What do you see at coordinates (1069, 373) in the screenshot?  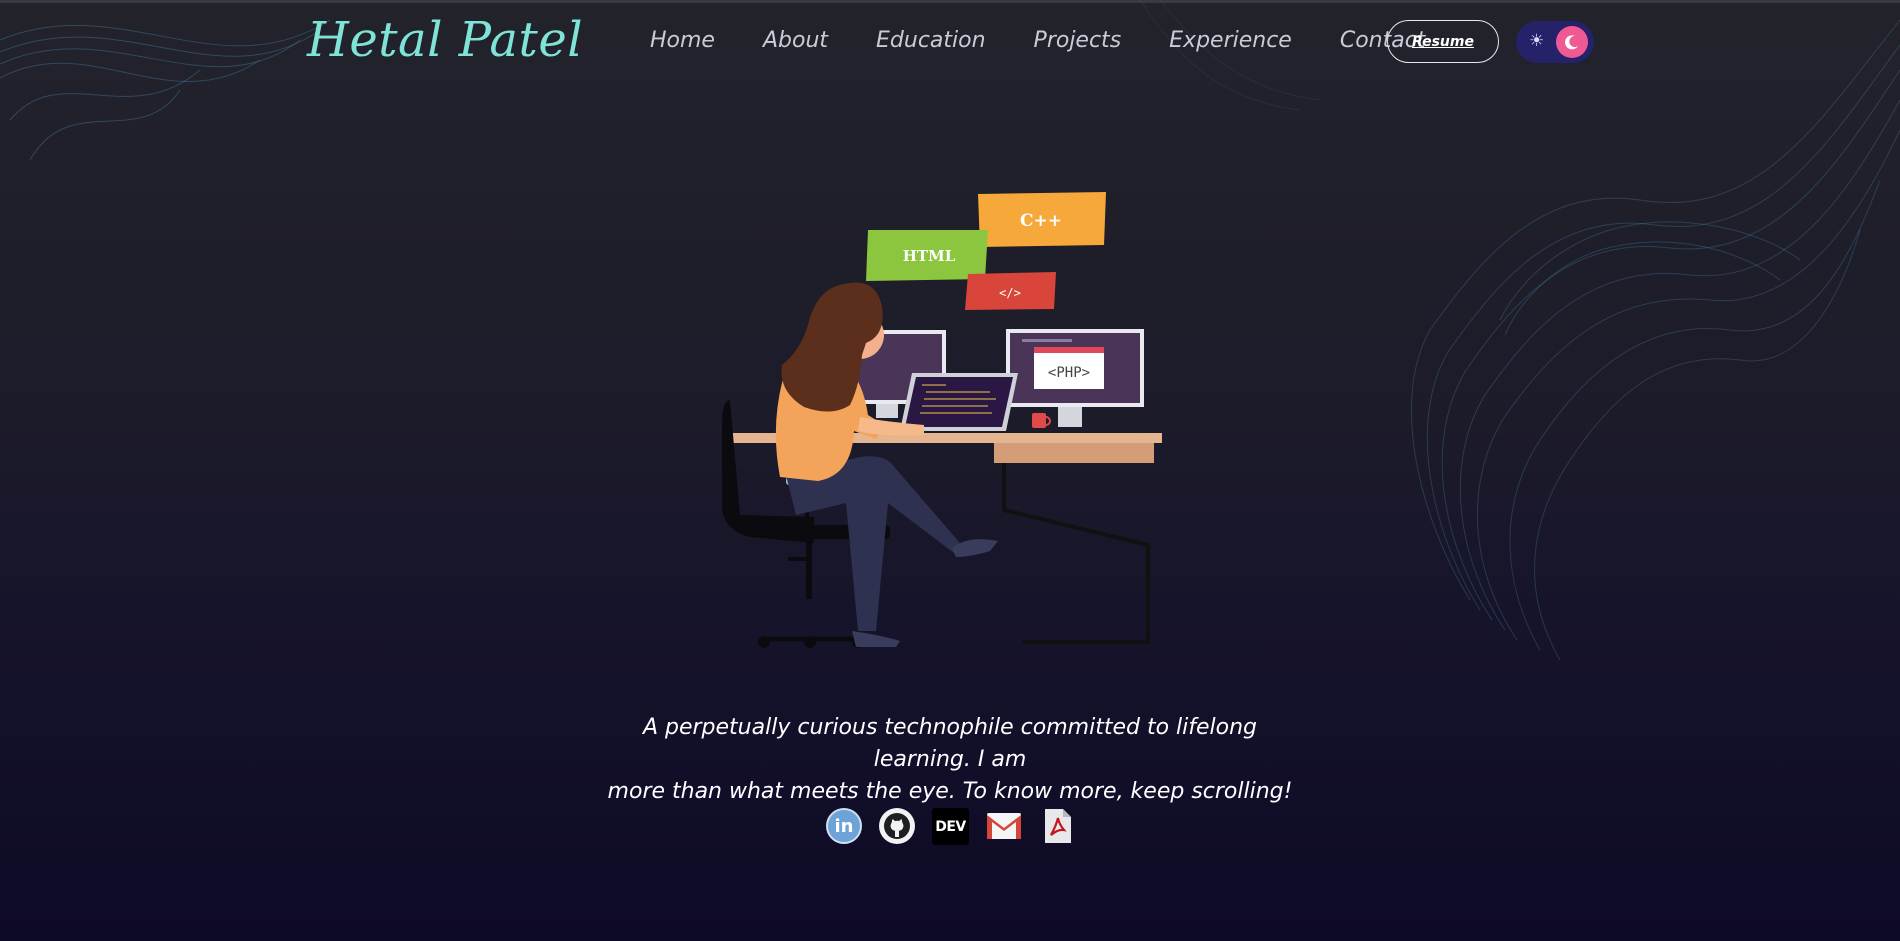 I see `php-tag-label: <PHP>` at bounding box center [1069, 373].